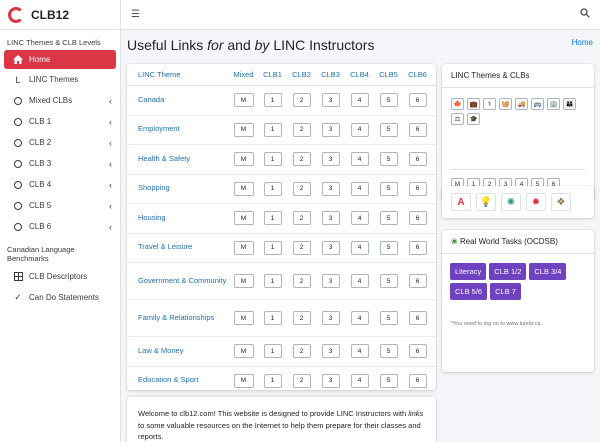  Describe the element at coordinates (183, 159) in the screenshot. I see `theme-link: Health & Safety` at that location.